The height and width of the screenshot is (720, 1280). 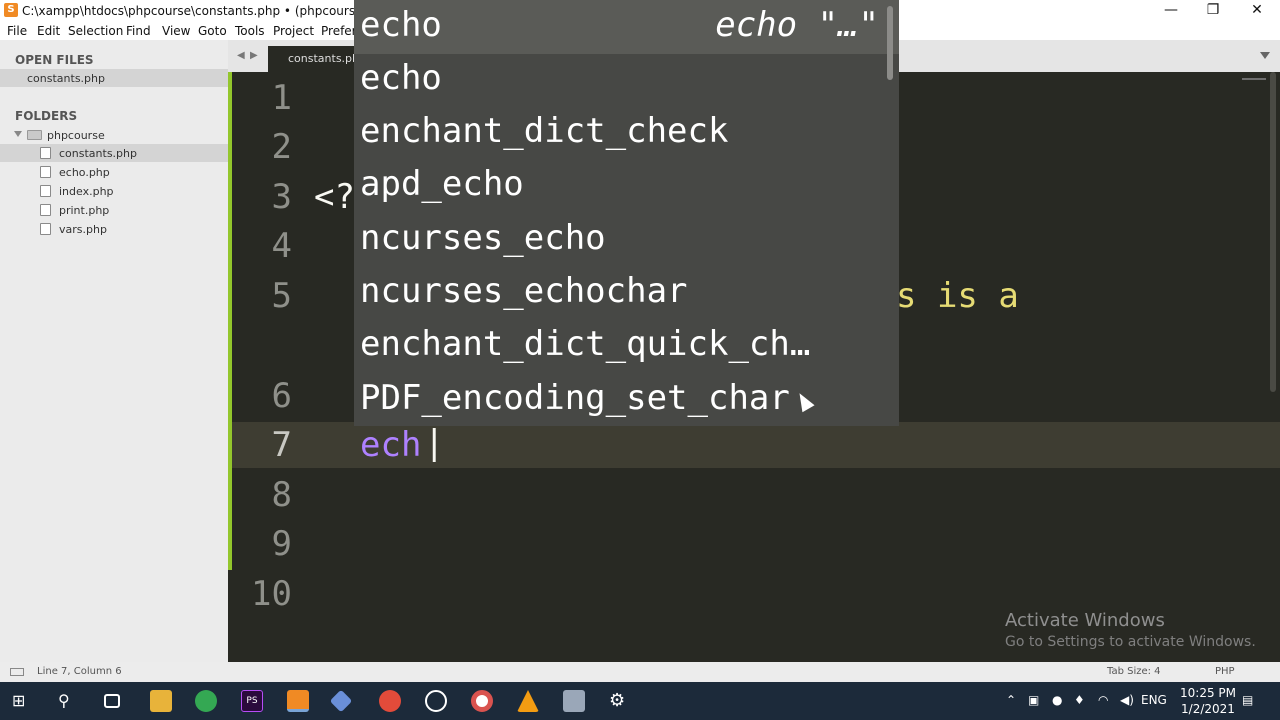 What do you see at coordinates (293, 31) in the screenshot?
I see `menu-project: Project` at bounding box center [293, 31].